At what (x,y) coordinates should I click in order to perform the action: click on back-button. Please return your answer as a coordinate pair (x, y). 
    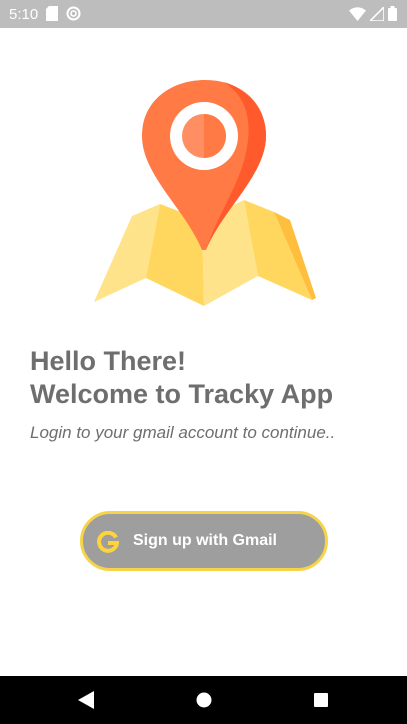
    Looking at the image, I should click on (86, 700).